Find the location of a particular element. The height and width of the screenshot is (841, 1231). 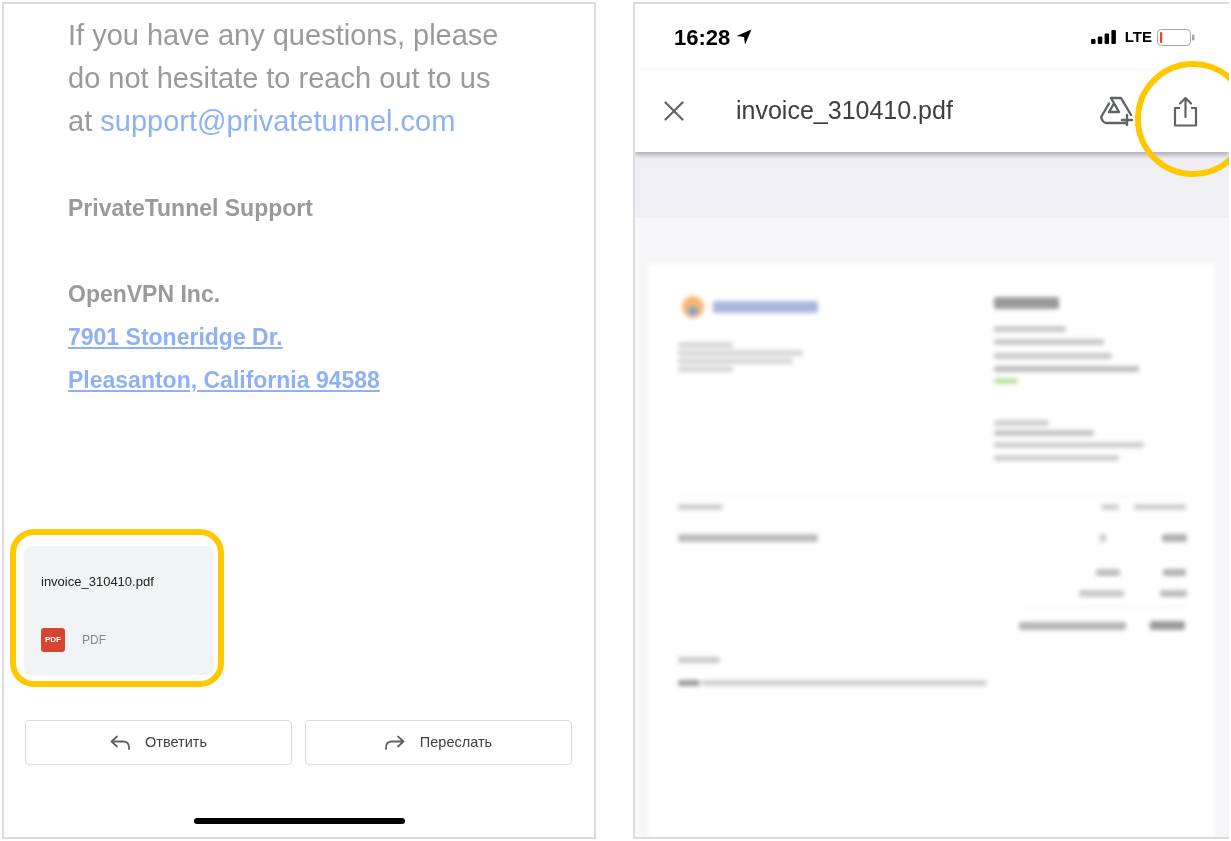

triangle-plus-icon is located at coordinates (1116, 111).